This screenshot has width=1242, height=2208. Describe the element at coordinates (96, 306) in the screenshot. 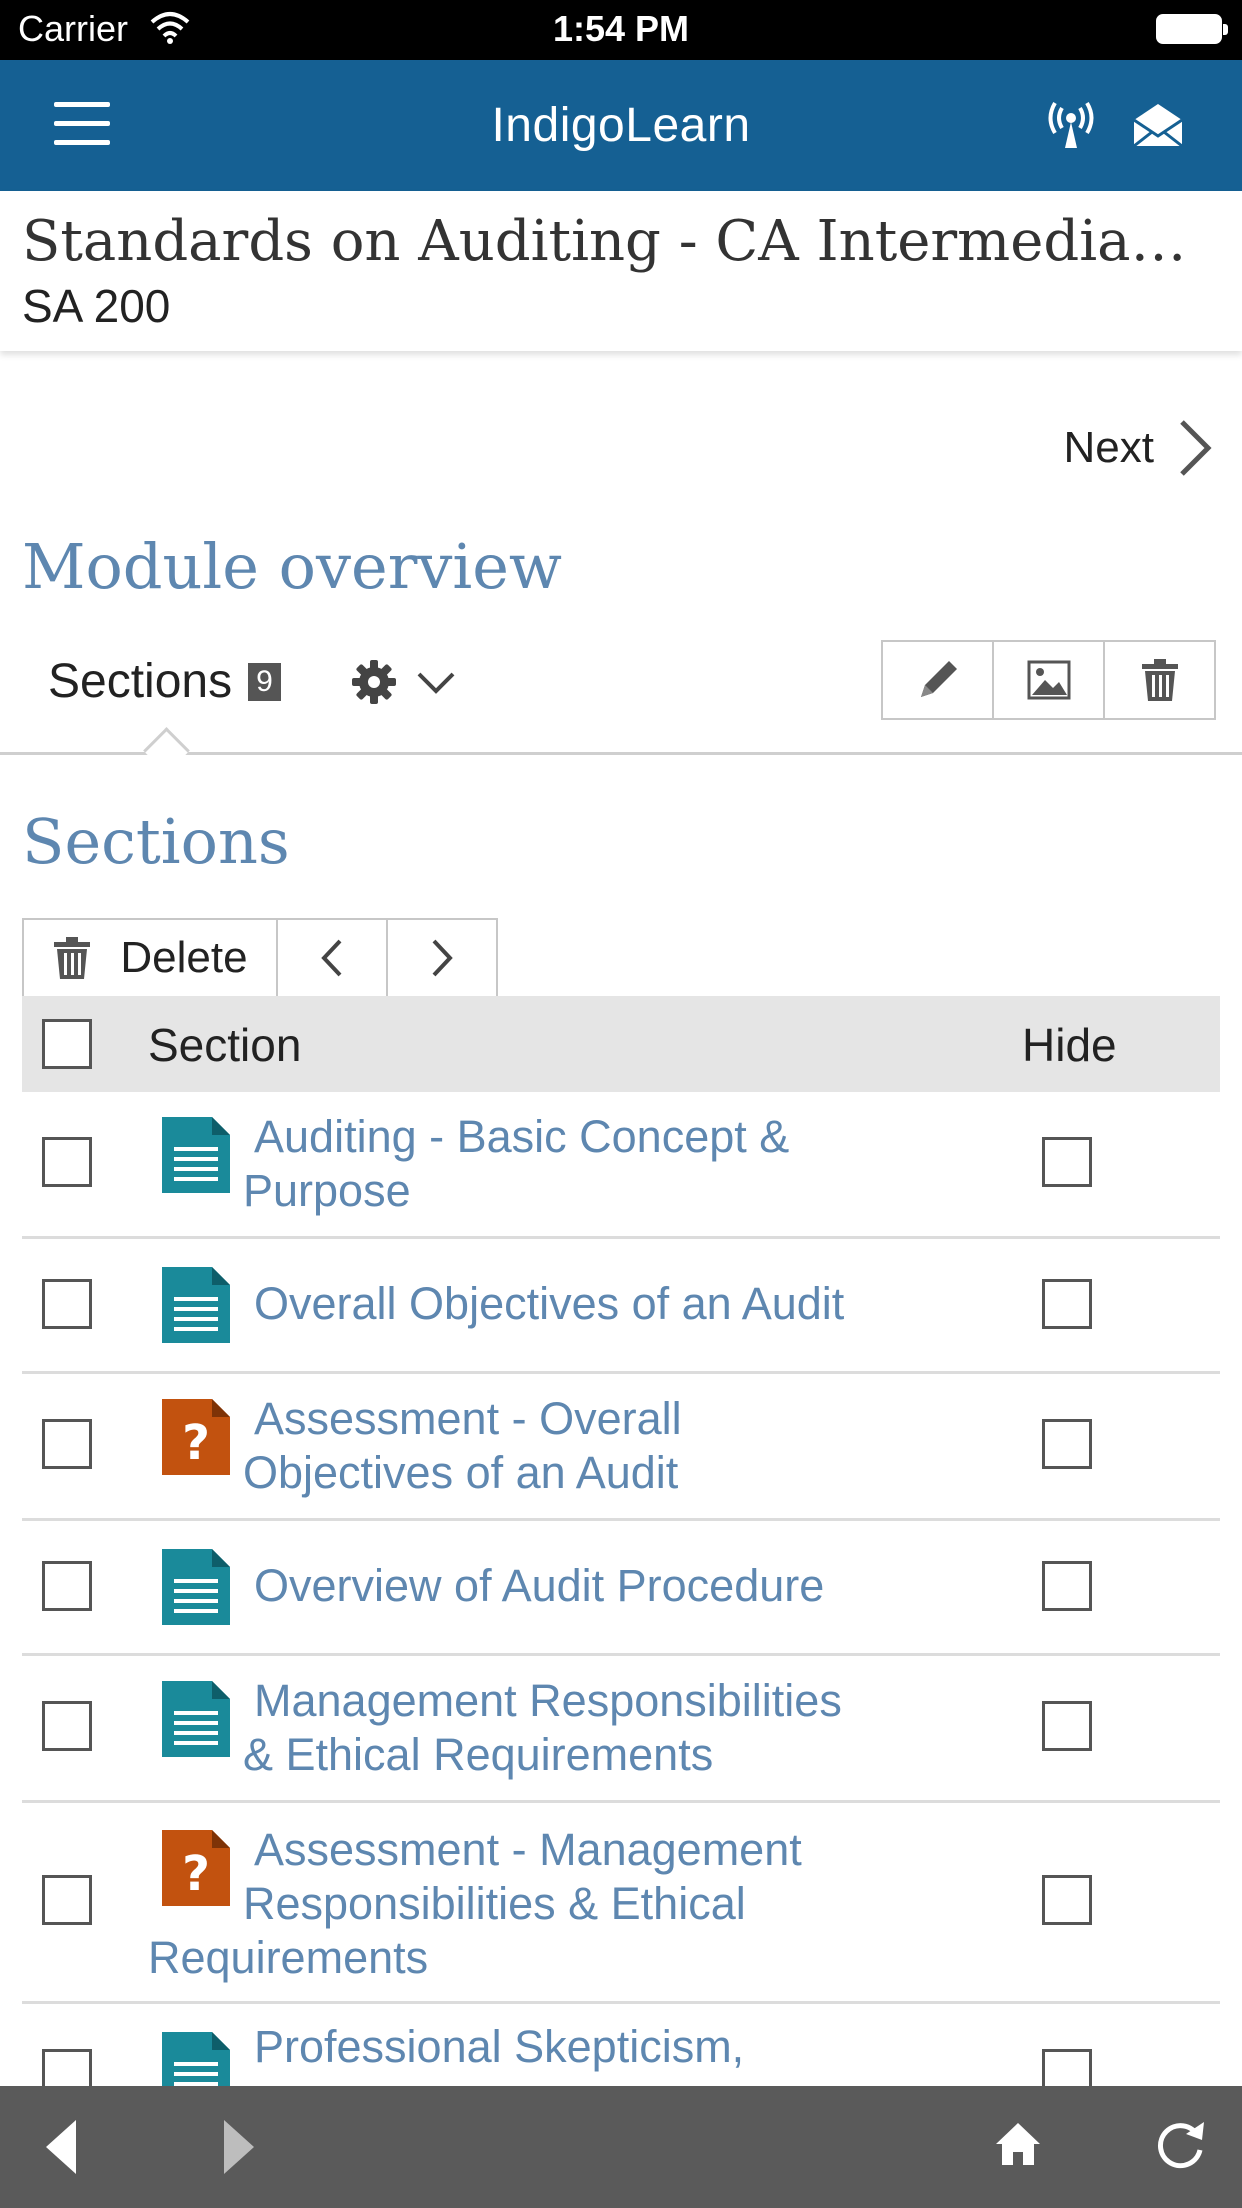

I see `course-subtitle: SA 200` at that location.